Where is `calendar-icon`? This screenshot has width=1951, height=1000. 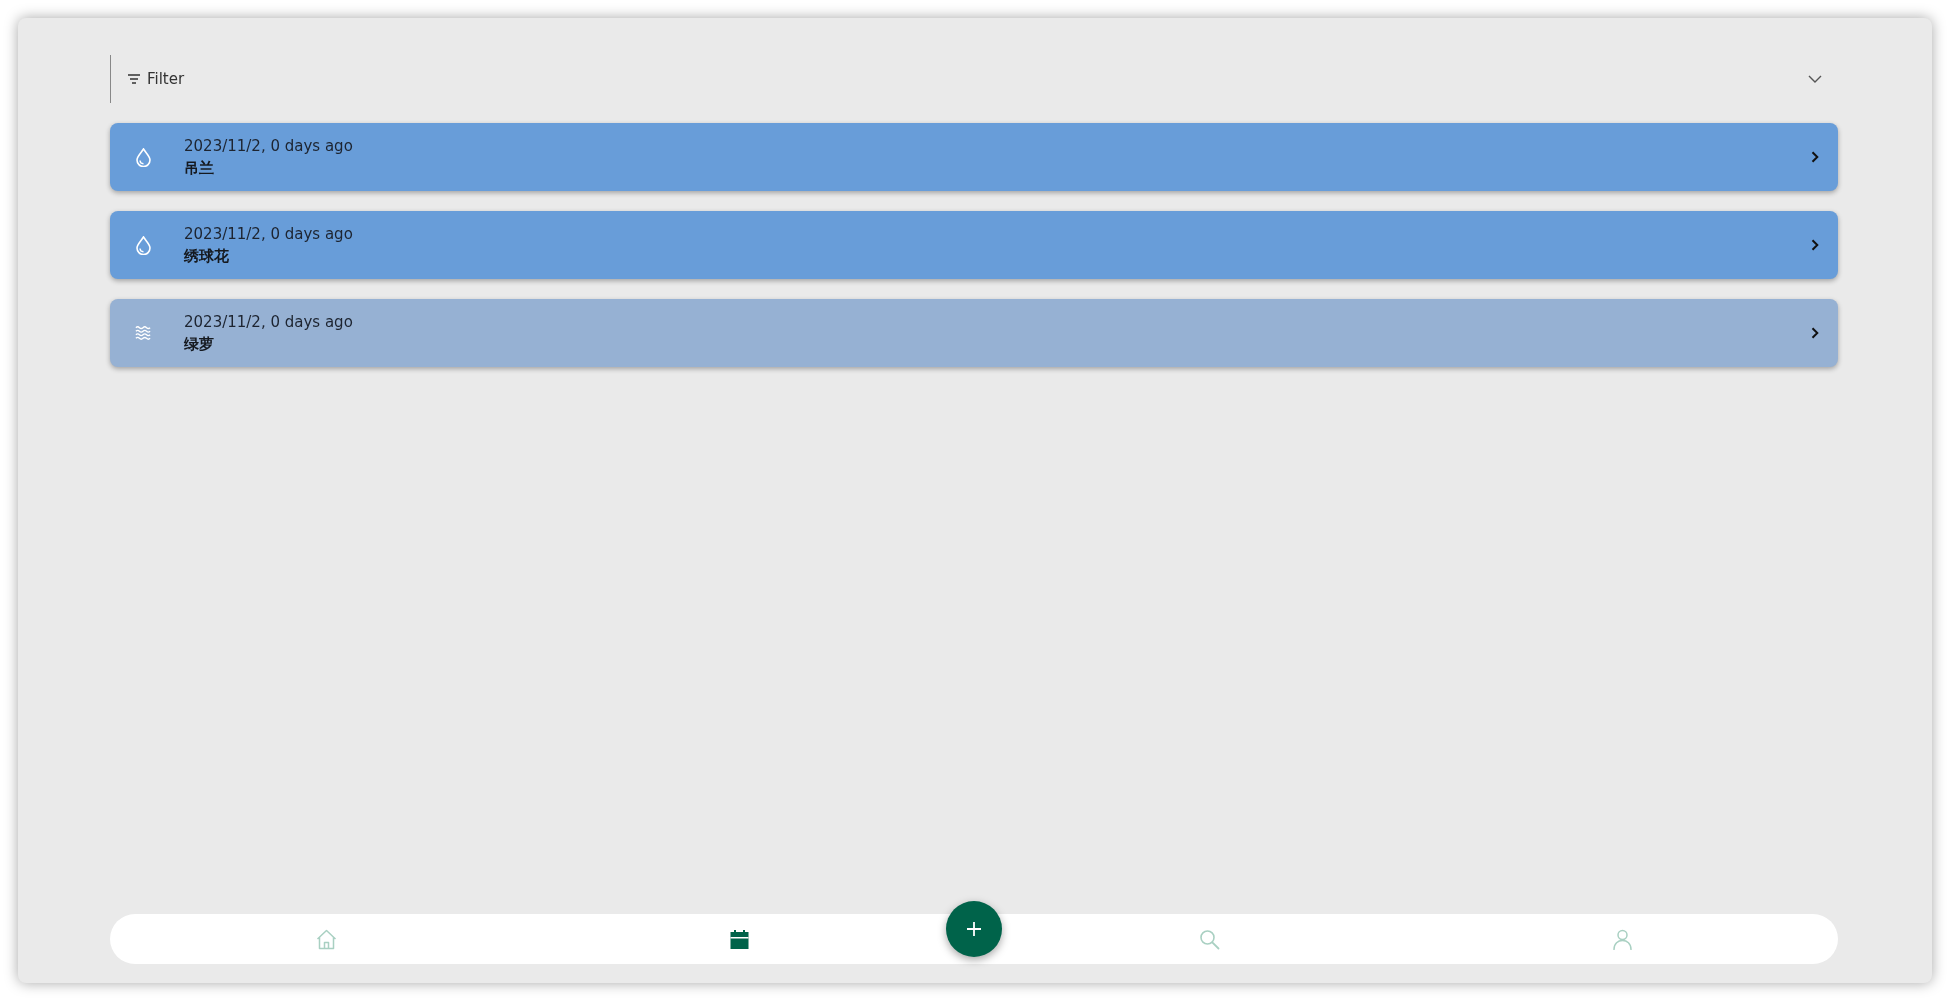 calendar-icon is located at coordinates (739, 939).